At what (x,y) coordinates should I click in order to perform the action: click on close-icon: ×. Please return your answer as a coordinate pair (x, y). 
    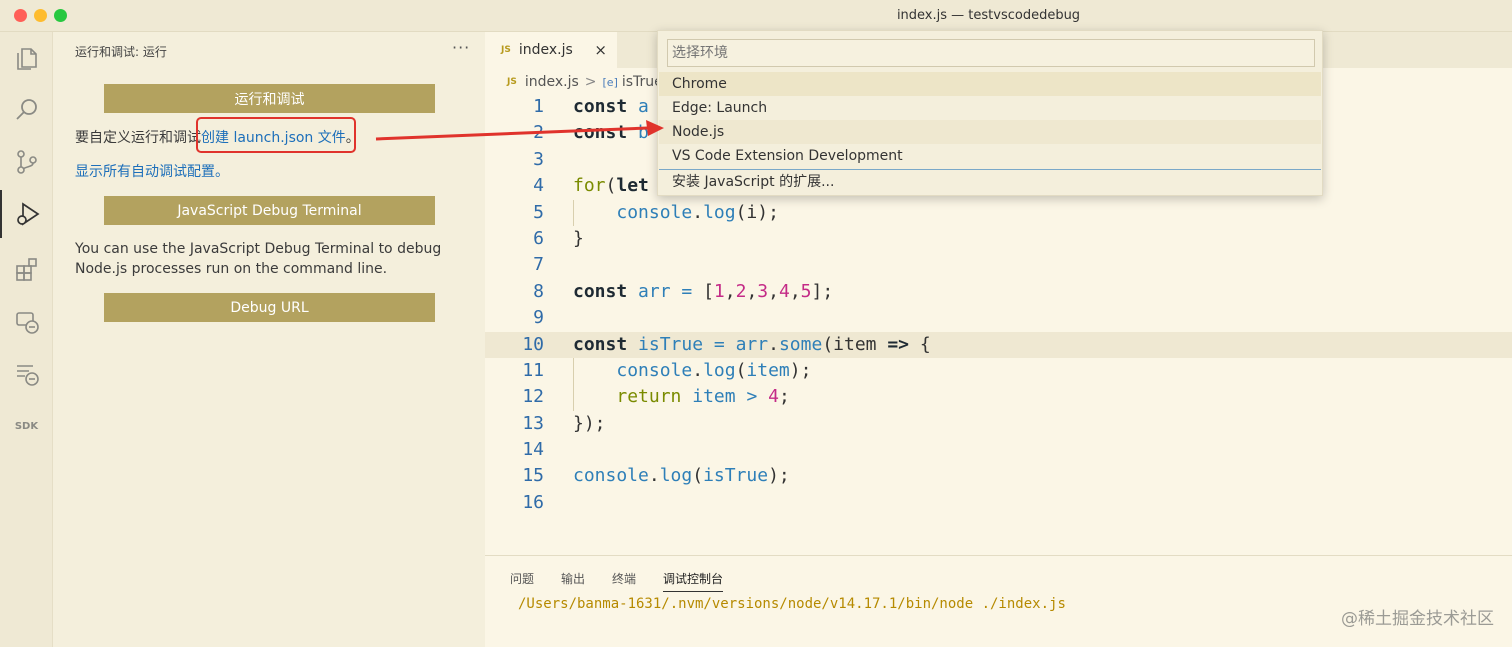
    Looking at the image, I should click on (600, 50).